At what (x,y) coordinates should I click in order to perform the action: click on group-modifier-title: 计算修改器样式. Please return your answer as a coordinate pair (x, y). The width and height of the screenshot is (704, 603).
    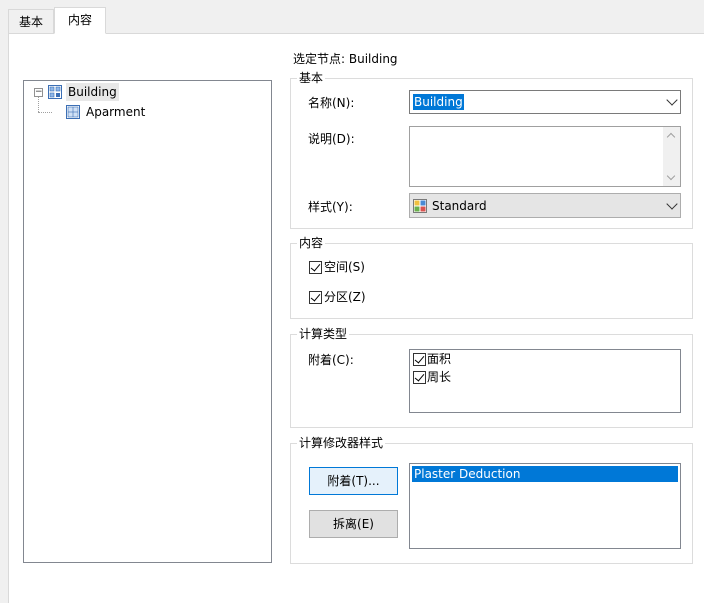
    Looking at the image, I should click on (341, 443).